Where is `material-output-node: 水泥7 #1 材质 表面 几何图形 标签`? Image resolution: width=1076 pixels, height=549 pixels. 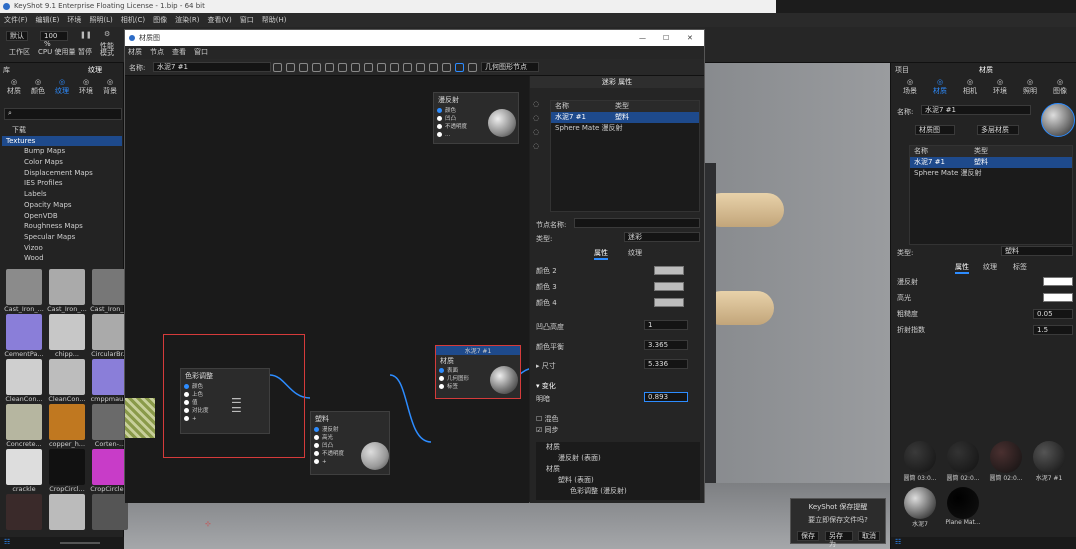
material-output-node: 水泥7 #1 材质 表面 几何图形 标签 is located at coordinates (478, 372).